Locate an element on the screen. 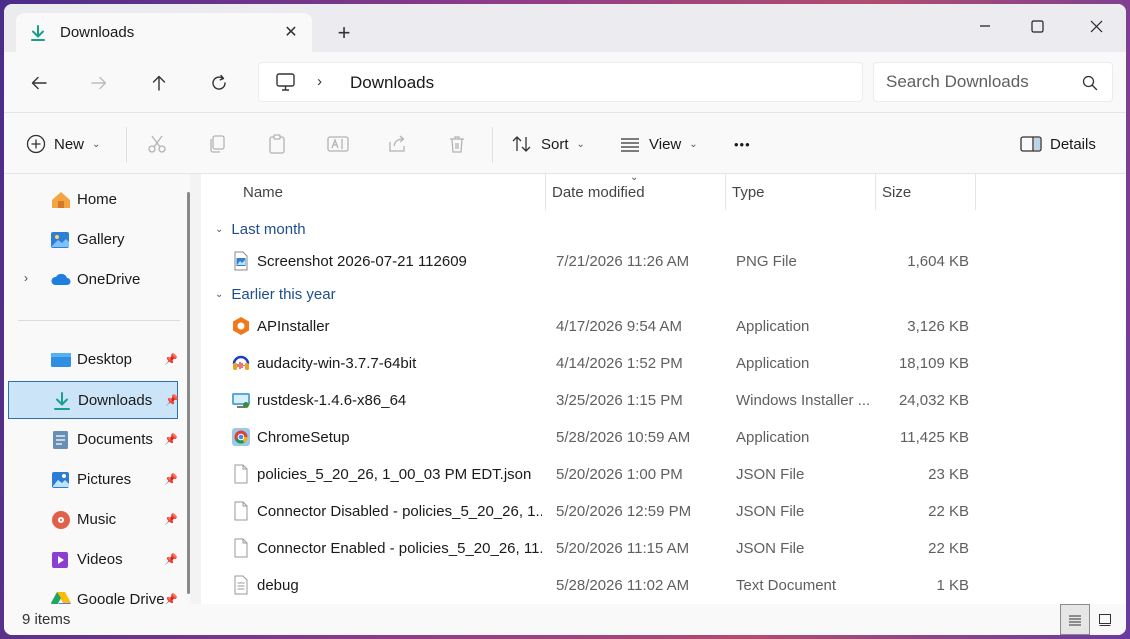  sidebar-item-downloads: Downloads 📌 is located at coordinates (93, 400).